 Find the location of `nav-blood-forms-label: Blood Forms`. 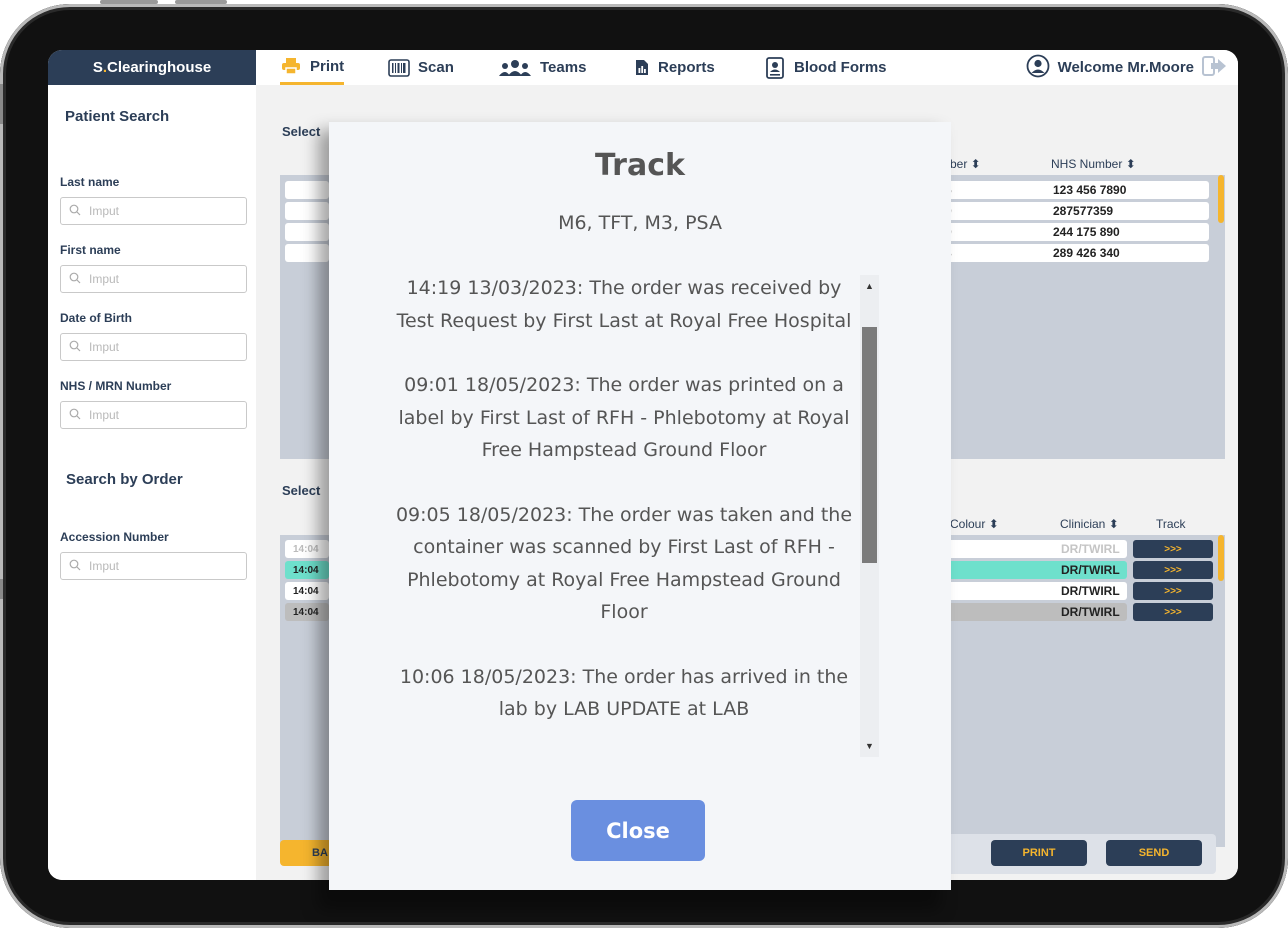

nav-blood-forms-label: Blood Forms is located at coordinates (840, 67).